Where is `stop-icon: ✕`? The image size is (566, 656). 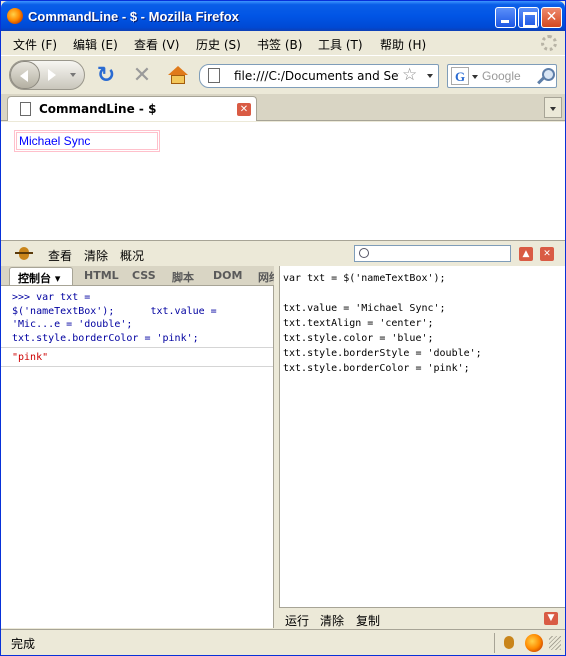 stop-icon: ✕ is located at coordinates (142, 75).